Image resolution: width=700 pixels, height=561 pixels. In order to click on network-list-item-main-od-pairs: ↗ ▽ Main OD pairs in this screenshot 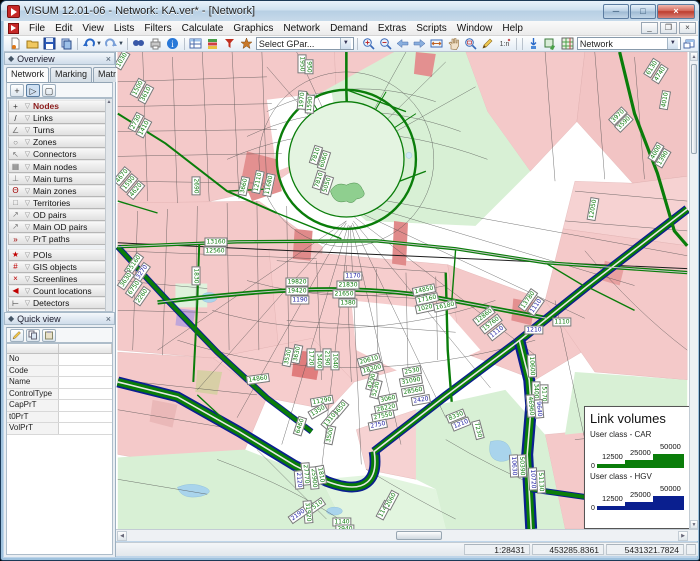, I will do `click(59, 227)`.